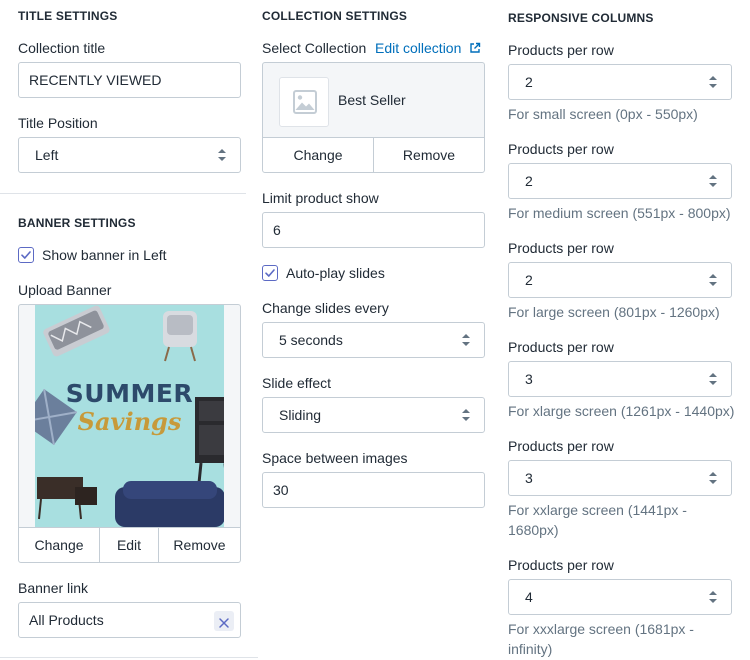  Describe the element at coordinates (104, 255) in the screenshot. I see `show-banner-label: Show banner in Left` at that location.